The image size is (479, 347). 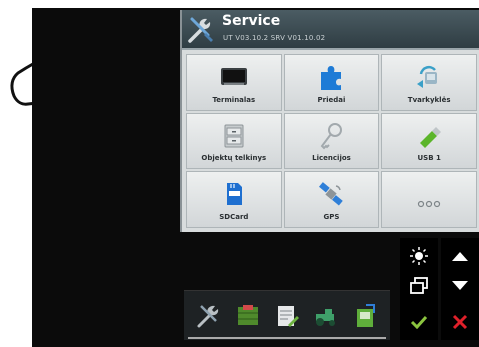 What do you see at coordinates (234, 217) in the screenshot?
I see `tile-label: SDCard` at bounding box center [234, 217].